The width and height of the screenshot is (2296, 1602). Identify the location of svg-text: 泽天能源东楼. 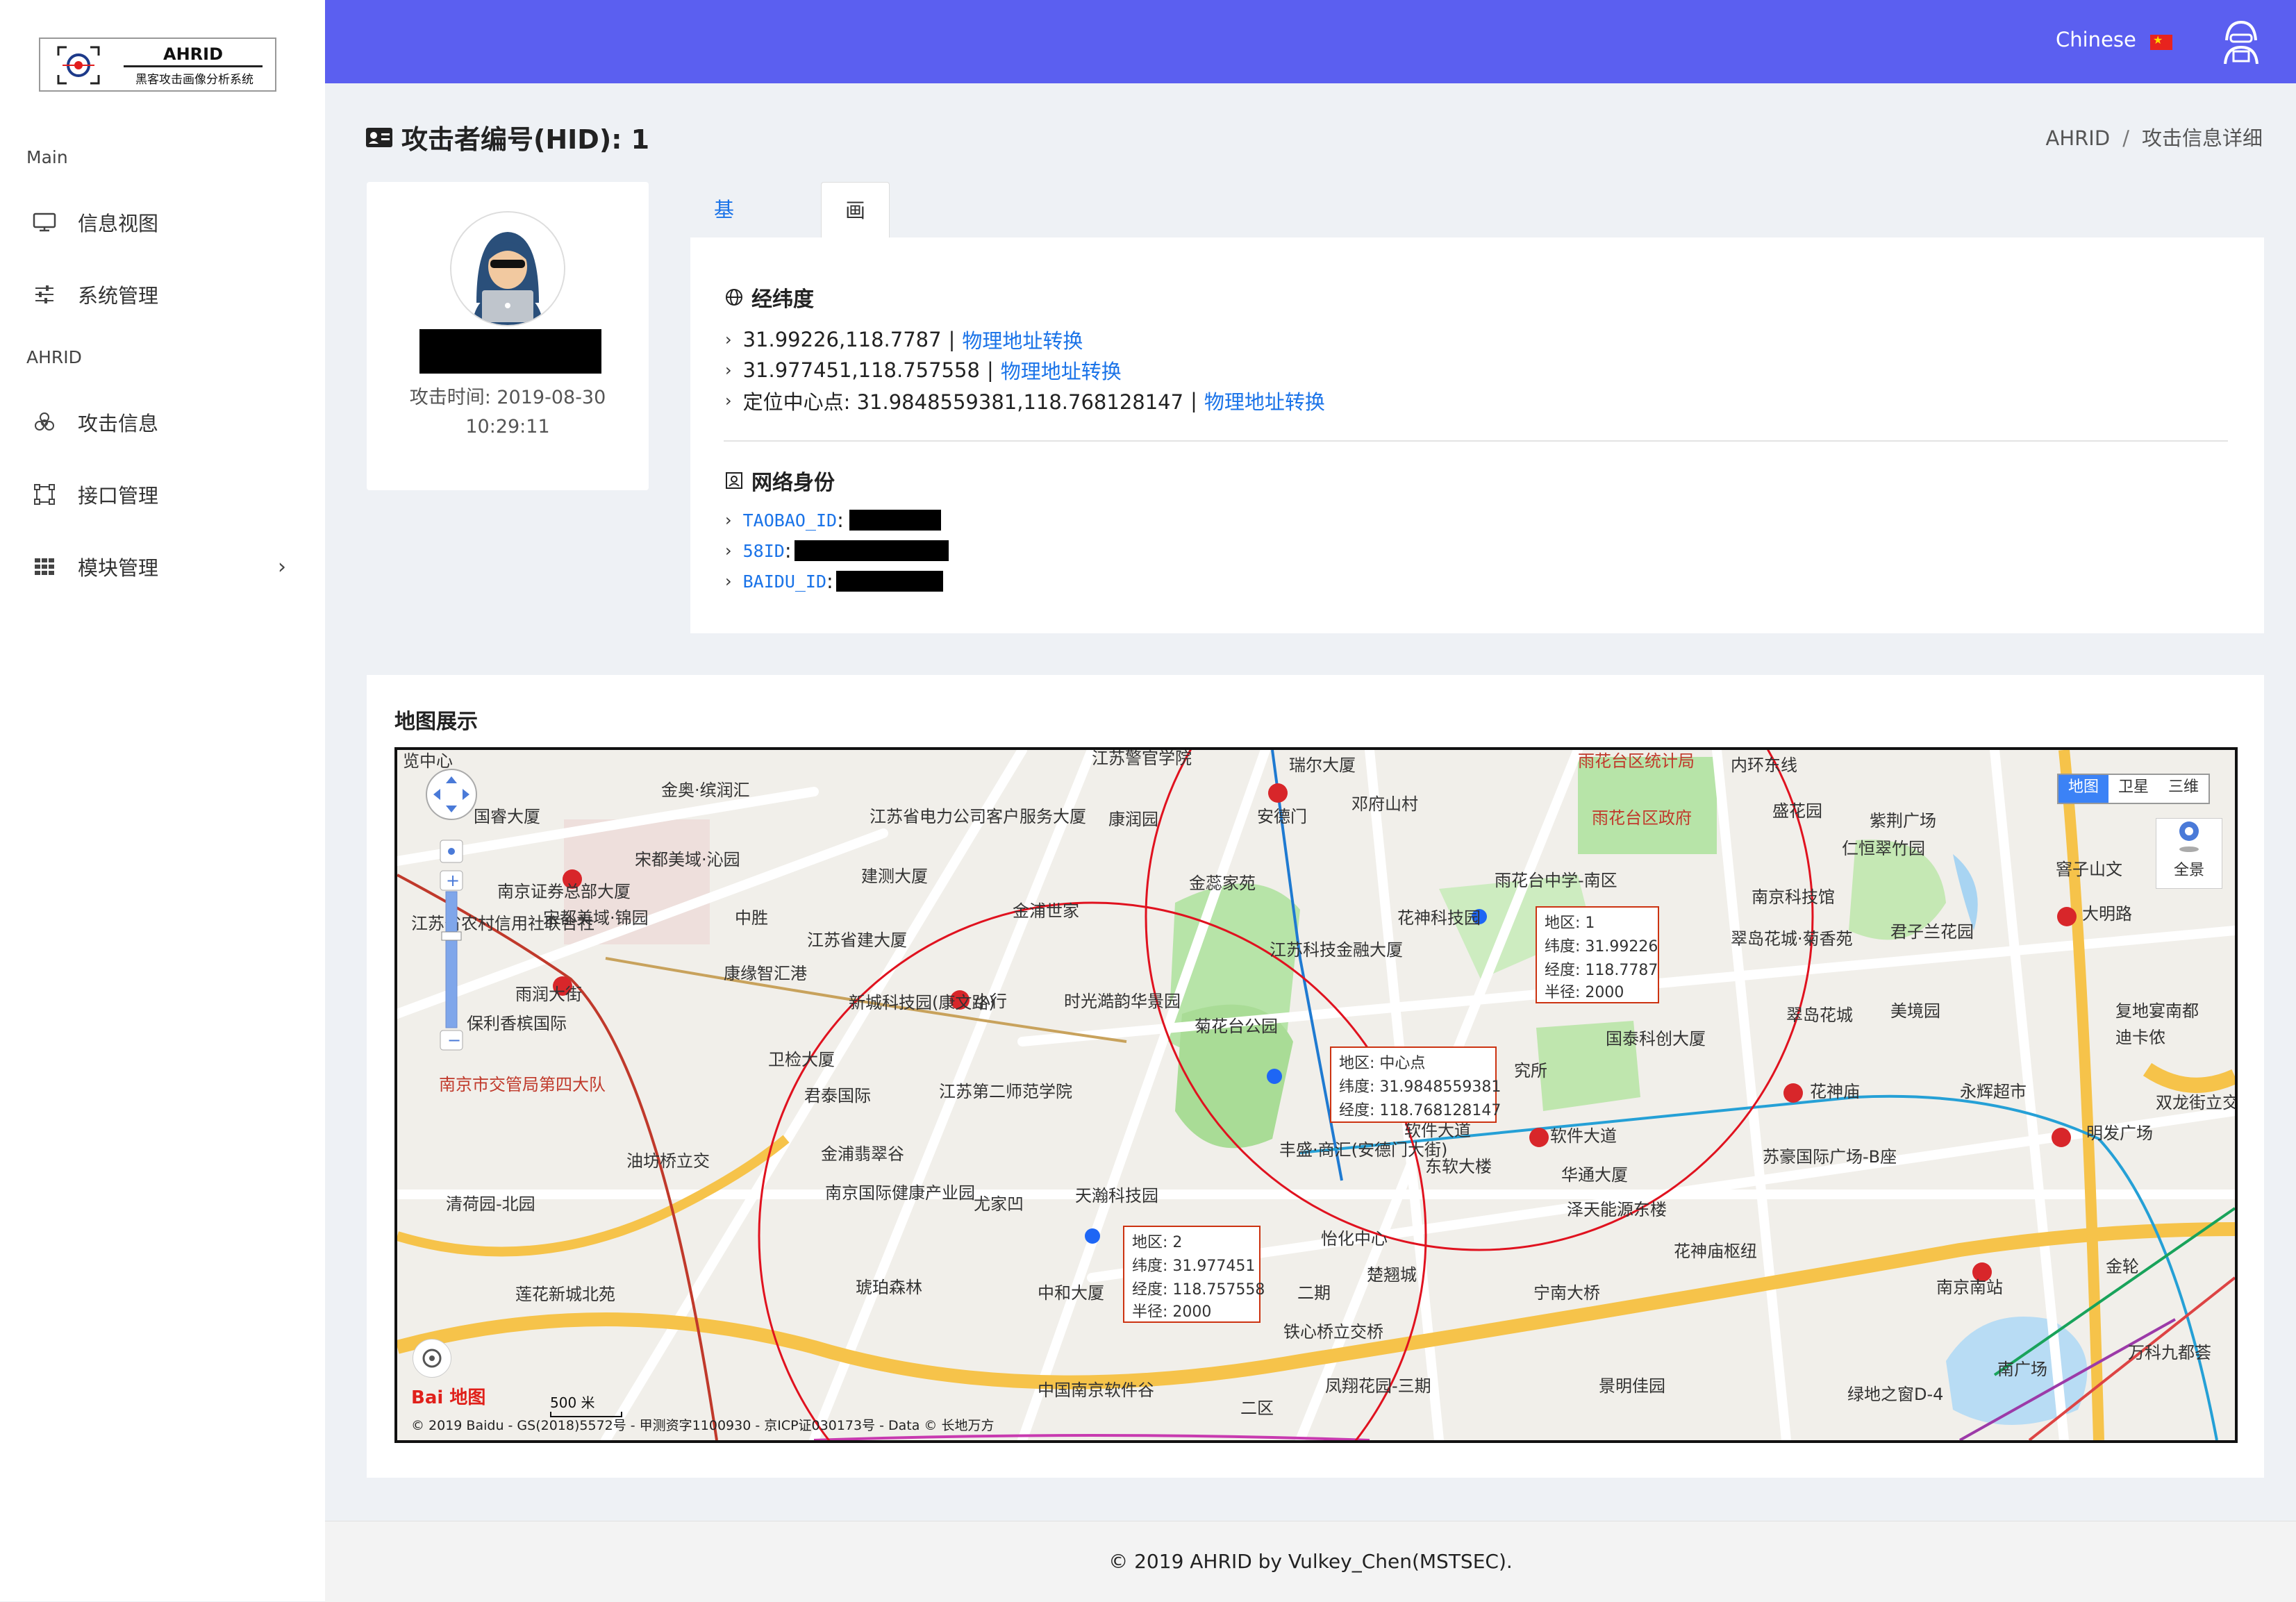
(1617, 1209).